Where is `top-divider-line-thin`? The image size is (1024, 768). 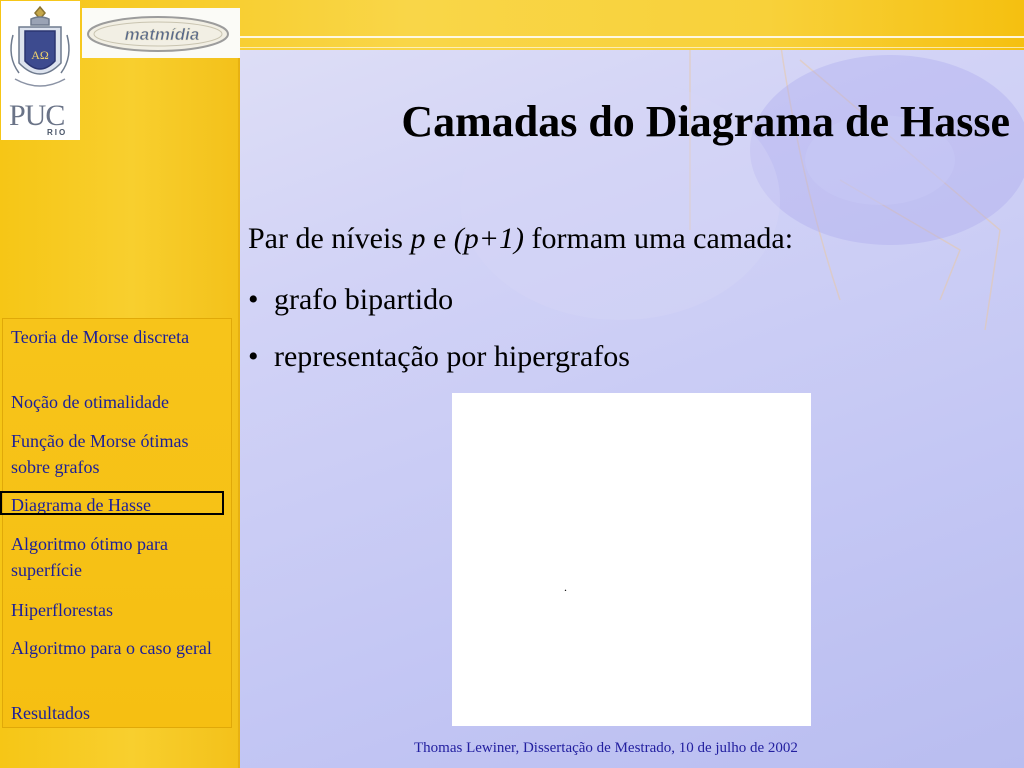 top-divider-line-thin is located at coordinates (632, 47).